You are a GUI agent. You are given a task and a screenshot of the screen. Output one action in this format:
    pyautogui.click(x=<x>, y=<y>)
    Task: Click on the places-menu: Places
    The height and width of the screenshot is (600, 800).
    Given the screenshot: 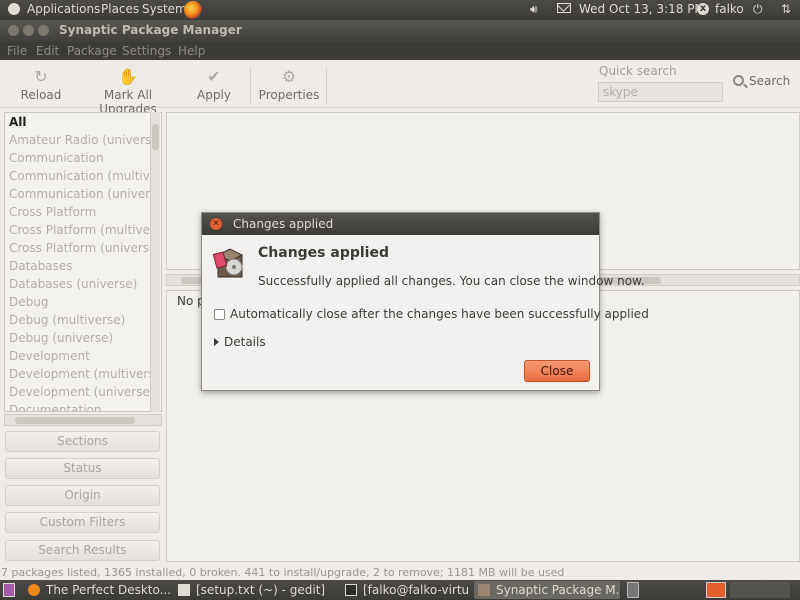 What is the action you would take?
    pyautogui.click(x=120, y=9)
    